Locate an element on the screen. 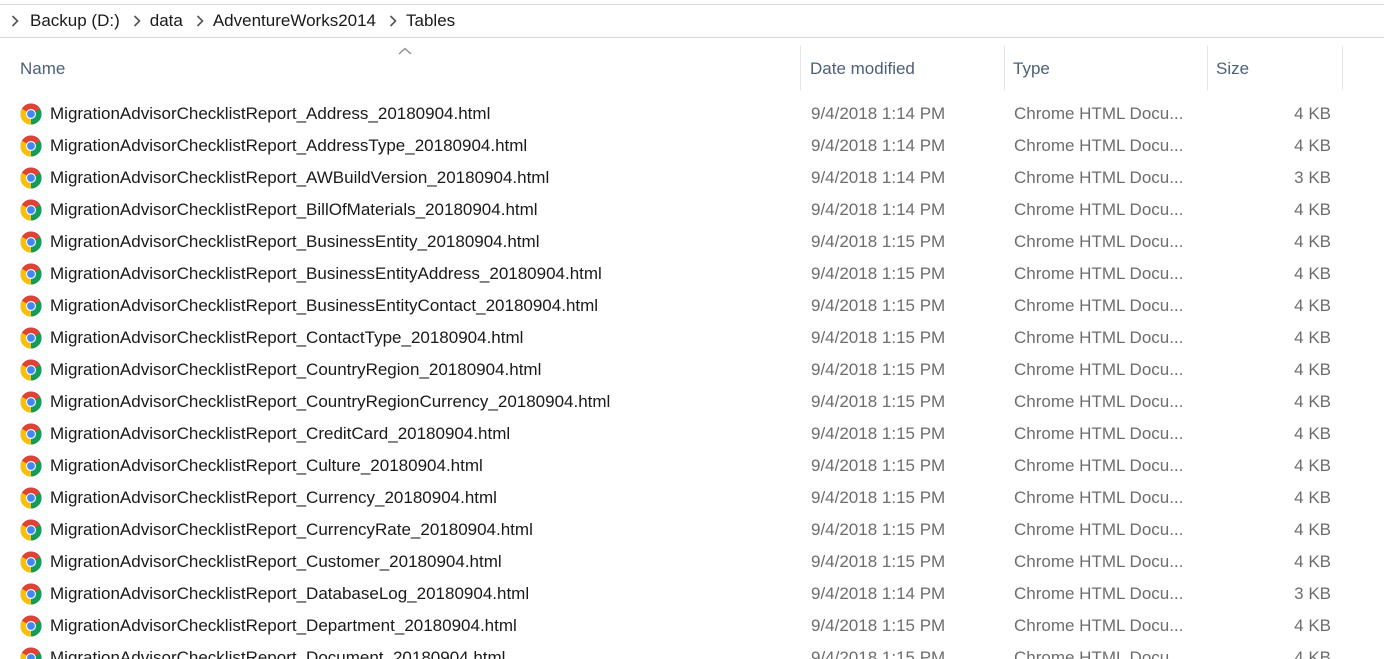  breadcrumb-item-data: data is located at coordinates (168, 21).